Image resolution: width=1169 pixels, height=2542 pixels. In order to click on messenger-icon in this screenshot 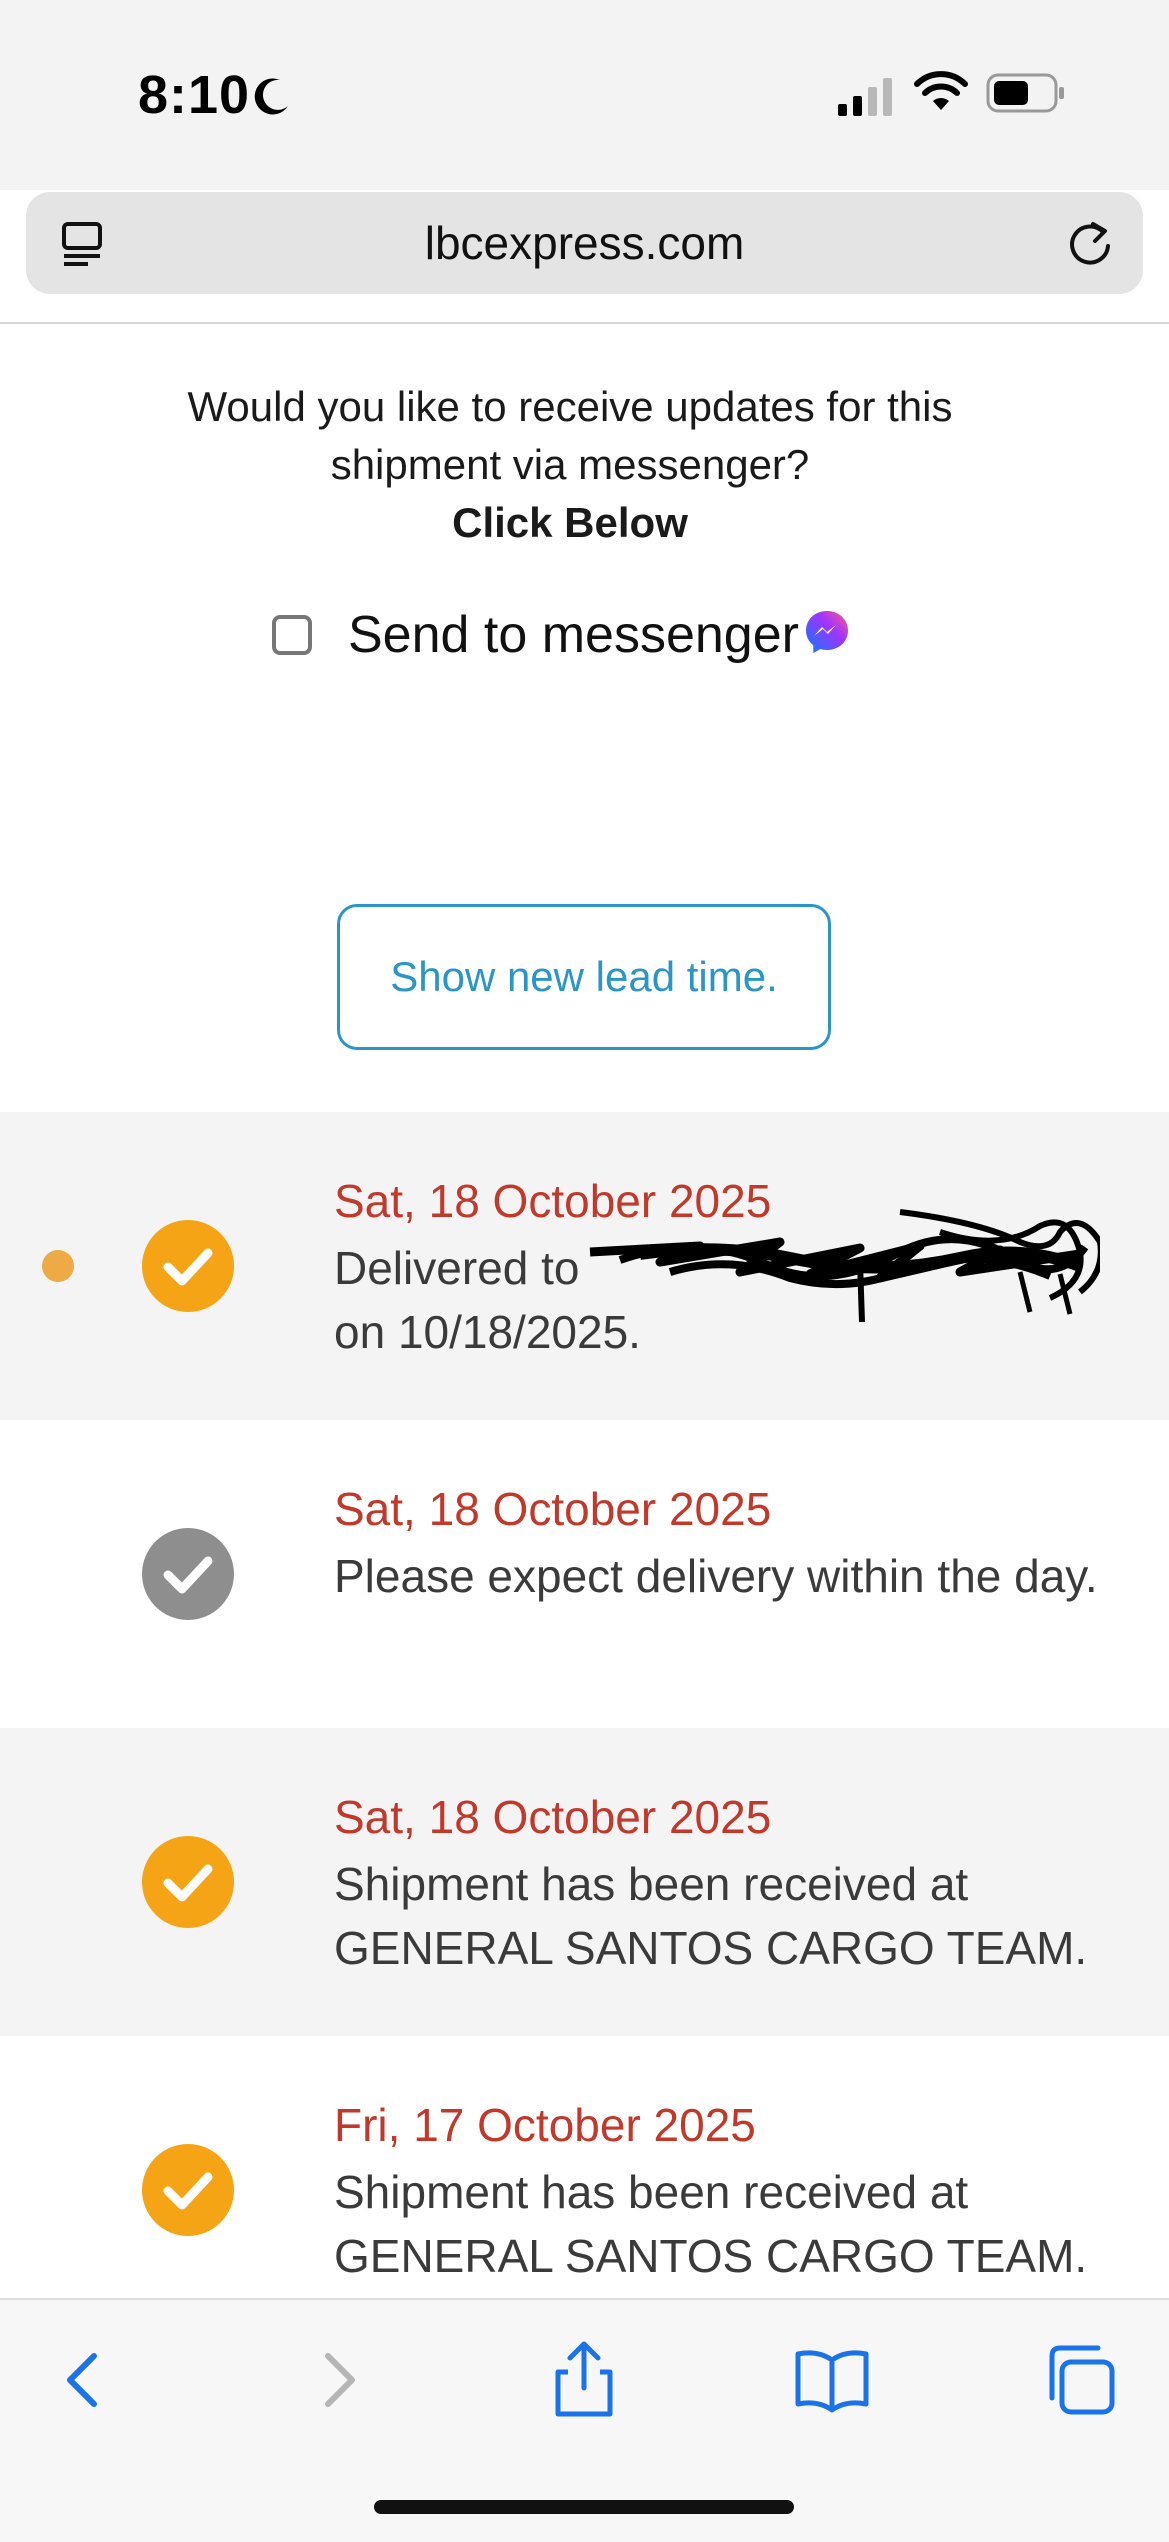, I will do `click(826, 632)`.